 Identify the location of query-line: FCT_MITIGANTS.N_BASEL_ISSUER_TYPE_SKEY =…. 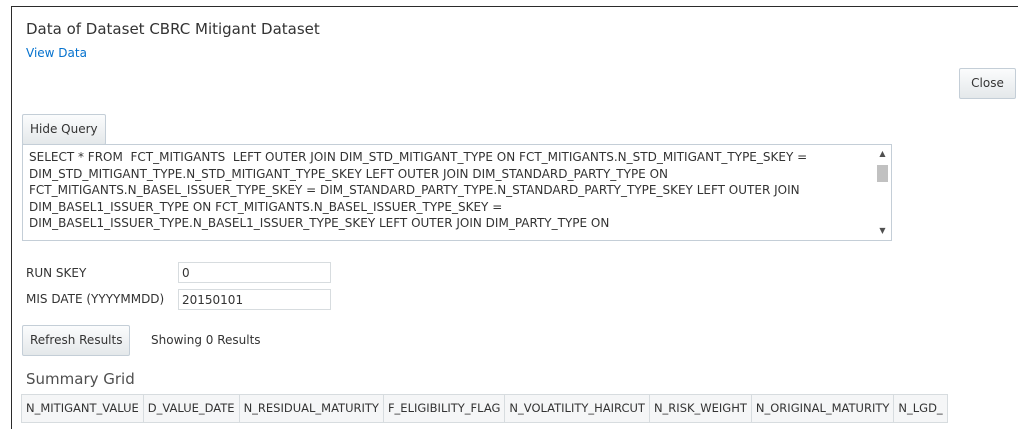
(414, 190).